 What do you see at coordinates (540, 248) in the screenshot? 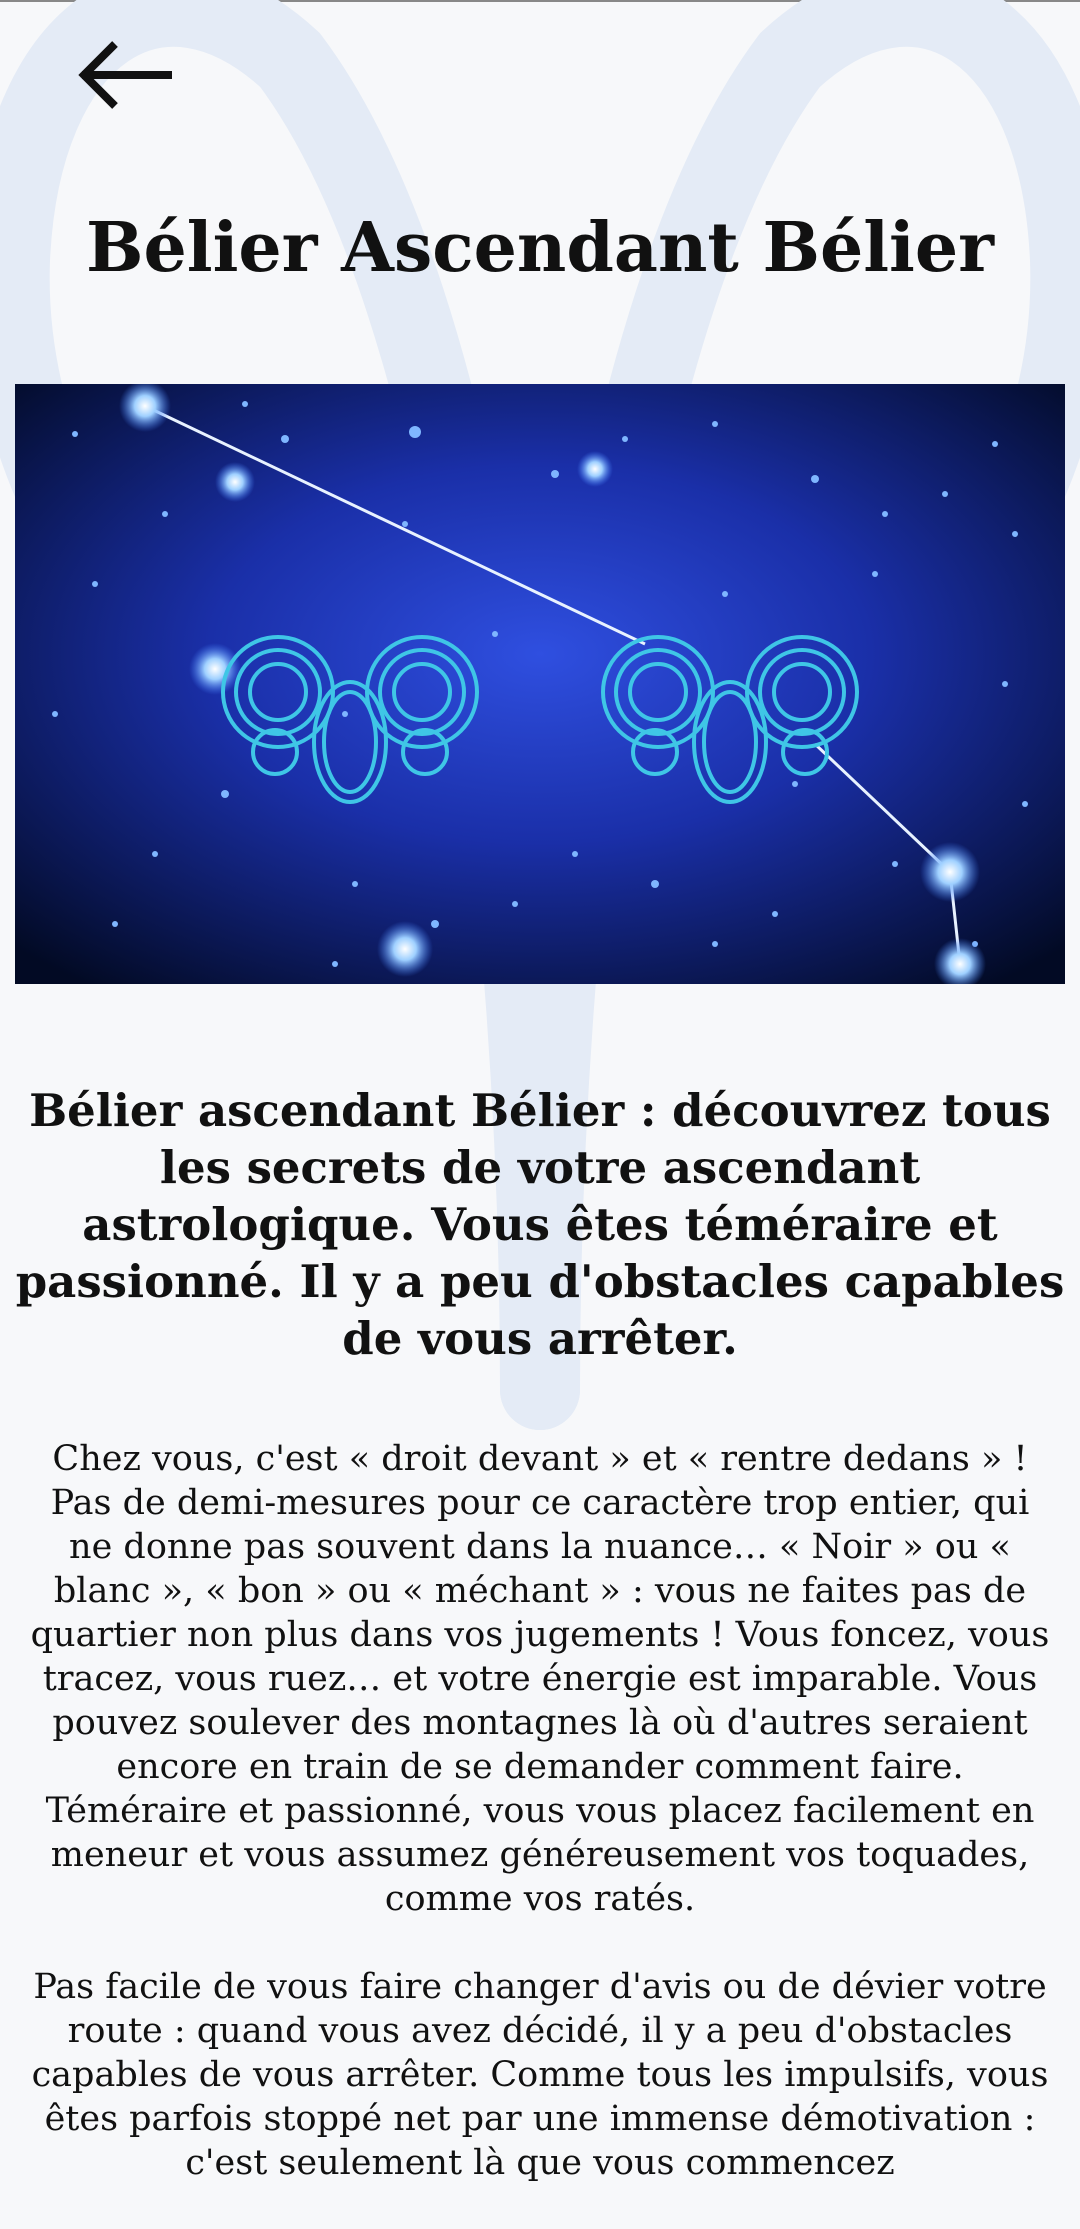
I see `page-title: Bélier Ascendant Bélier` at bounding box center [540, 248].